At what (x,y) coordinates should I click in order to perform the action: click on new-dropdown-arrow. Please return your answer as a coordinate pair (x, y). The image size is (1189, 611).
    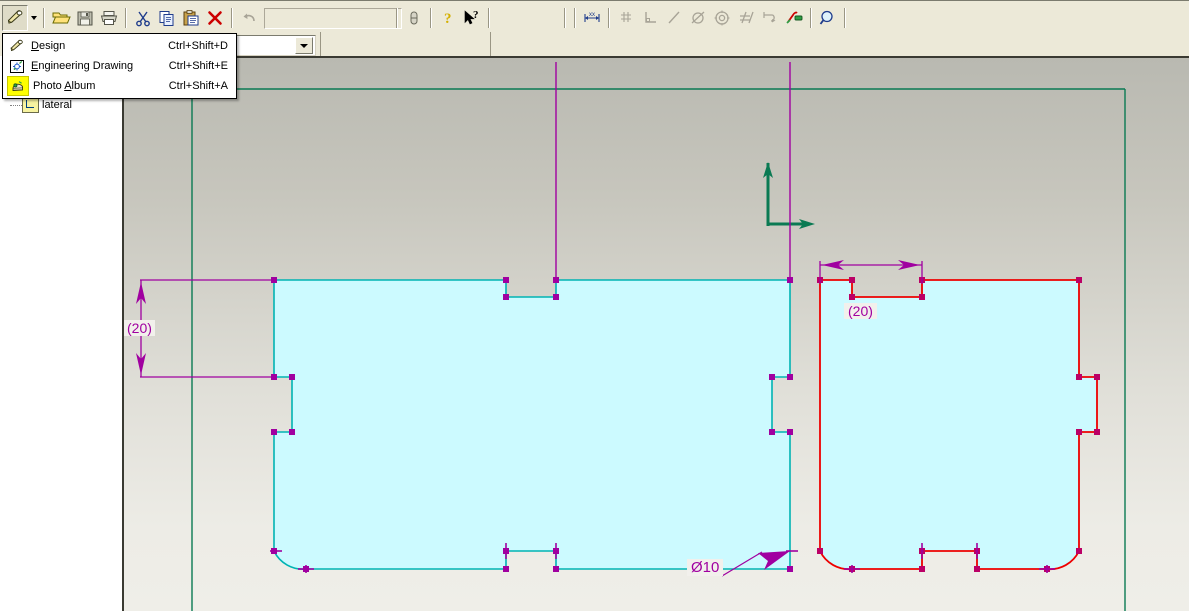
    Looking at the image, I should click on (33, 18).